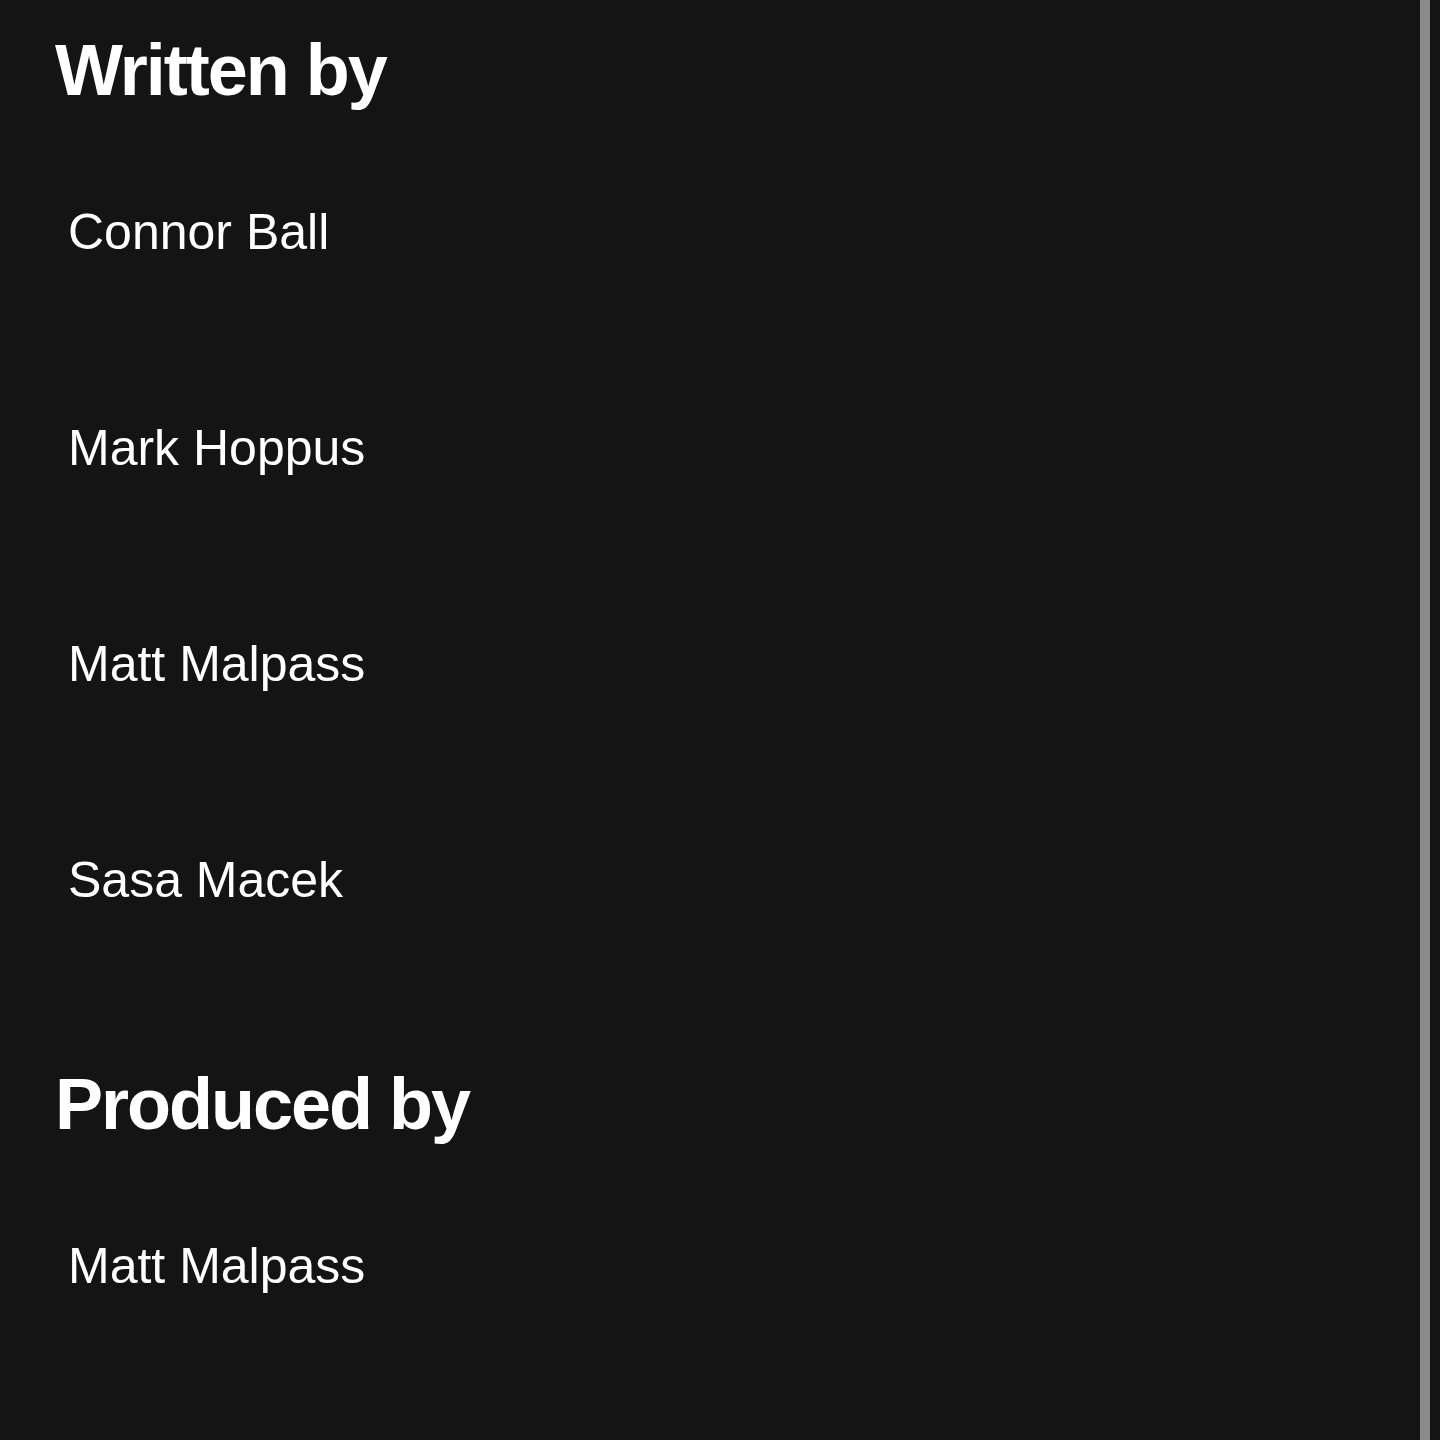  I want to click on credit-name: Connor Ball, so click(199, 232).